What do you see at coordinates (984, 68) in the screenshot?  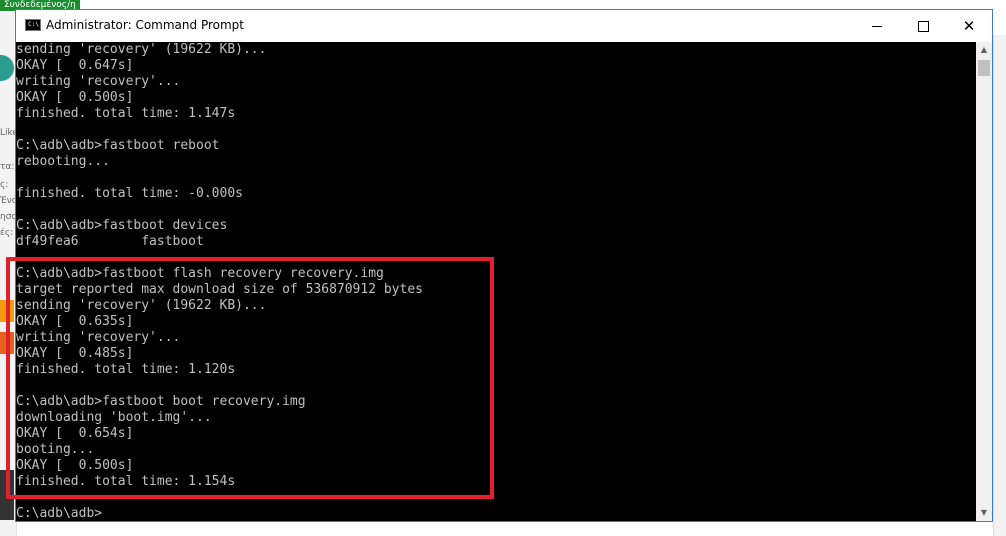 I see `scroll-thumb` at bounding box center [984, 68].